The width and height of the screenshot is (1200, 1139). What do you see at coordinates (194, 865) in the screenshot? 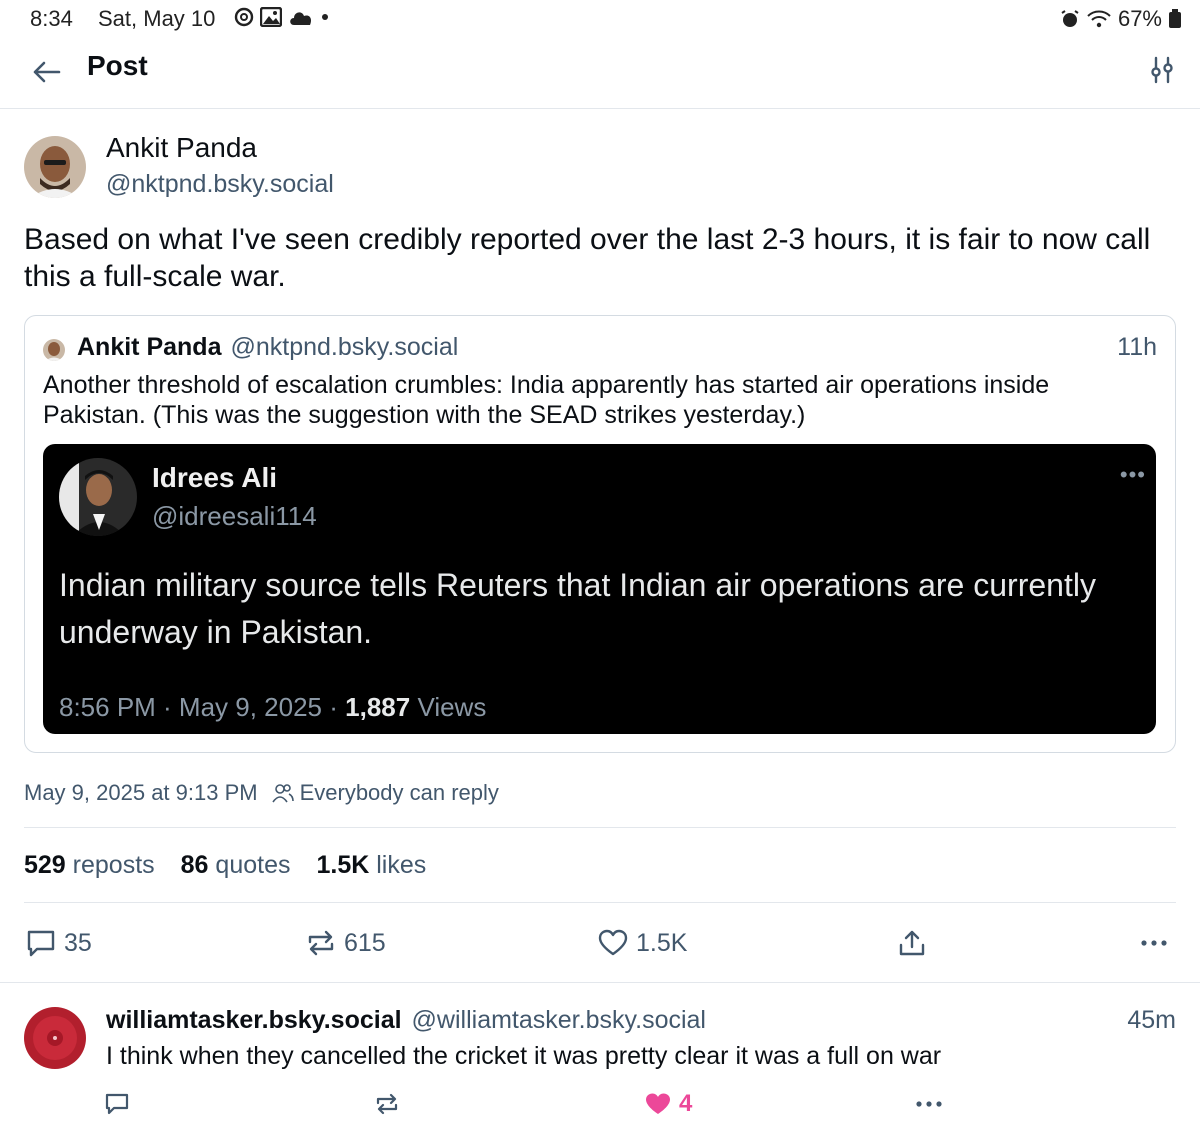
I see `quotes-number: 86` at bounding box center [194, 865].